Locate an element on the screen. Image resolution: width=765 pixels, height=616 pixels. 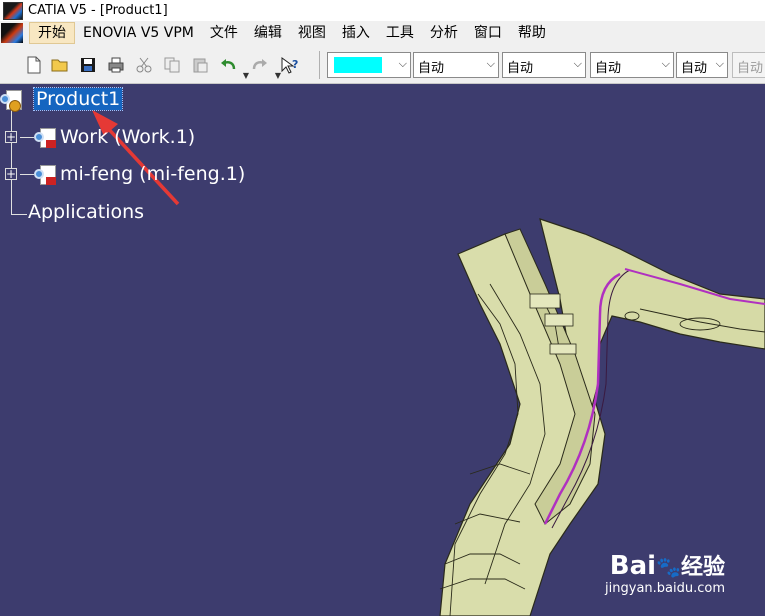
tree-node-applications: Applications is located at coordinates (86, 212).